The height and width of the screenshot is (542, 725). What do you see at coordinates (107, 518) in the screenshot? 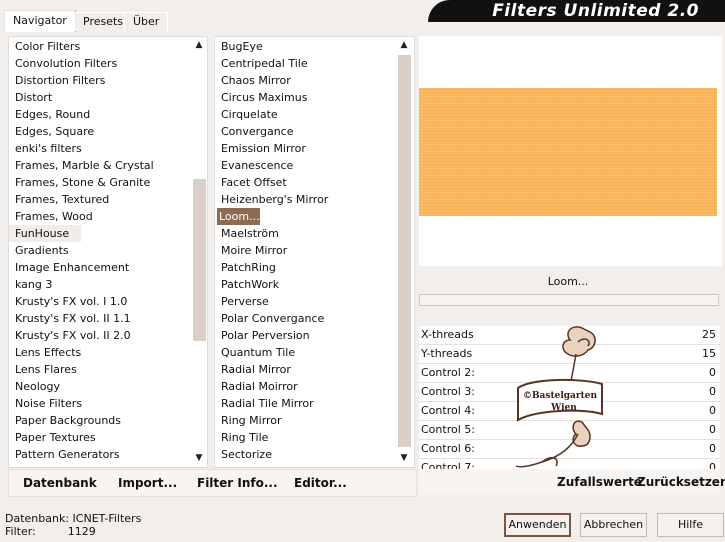
I see `db-value: ICNET-Filters` at bounding box center [107, 518].